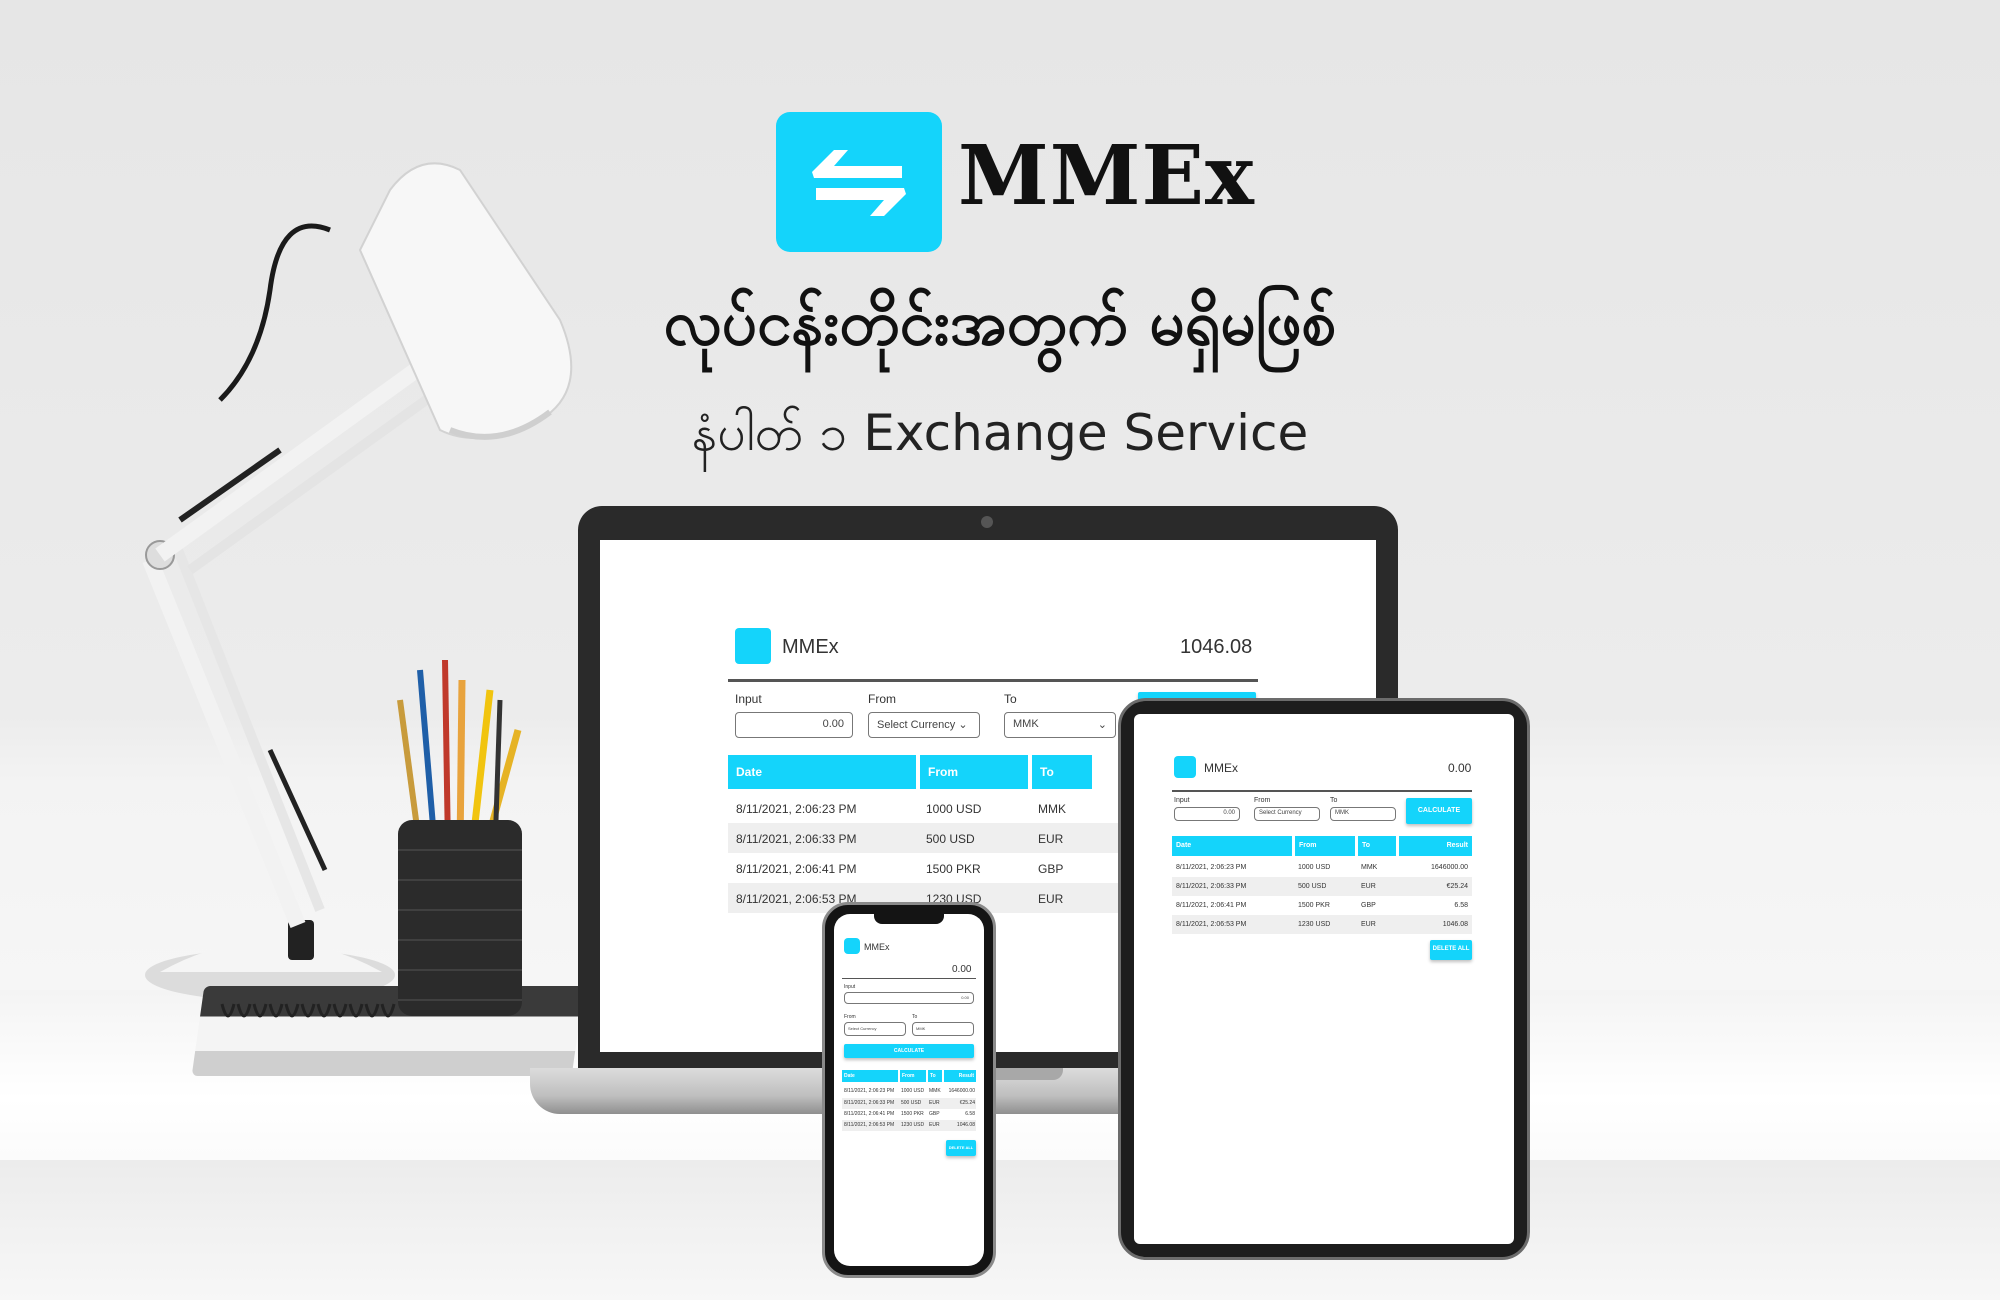 This screenshot has width=2000, height=1300. I want to click on from-currency-select: Select Currency ⌄, so click(924, 725).